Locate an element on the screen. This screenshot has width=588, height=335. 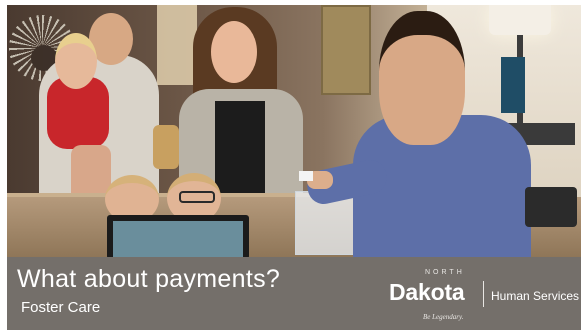
woman-top is located at coordinates (240, 153).